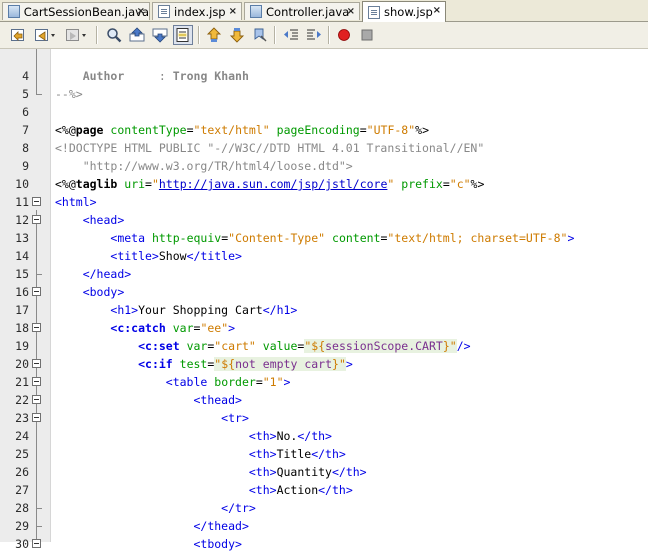  Describe the element at coordinates (200, 11) in the screenshot. I see `tab-label: index.jsp` at that location.